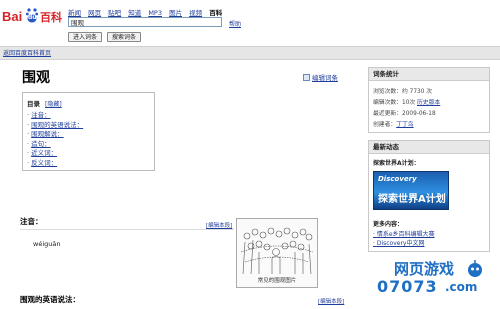 The width and height of the screenshot is (500, 309). I want to click on watermark-dotcom: .com, so click(461, 287).